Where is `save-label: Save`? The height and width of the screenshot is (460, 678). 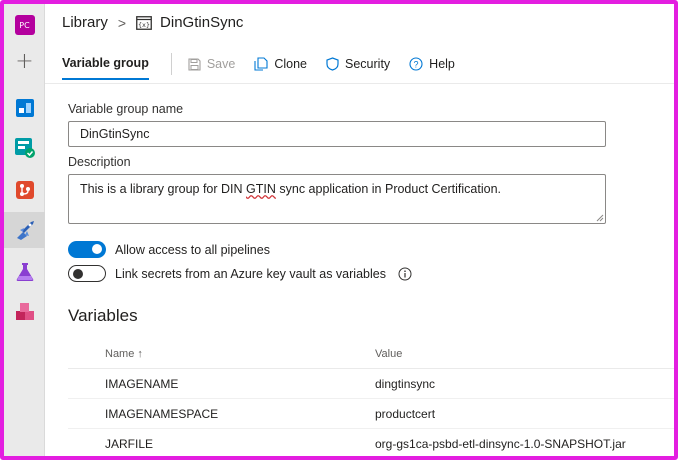 save-label: Save is located at coordinates (221, 64).